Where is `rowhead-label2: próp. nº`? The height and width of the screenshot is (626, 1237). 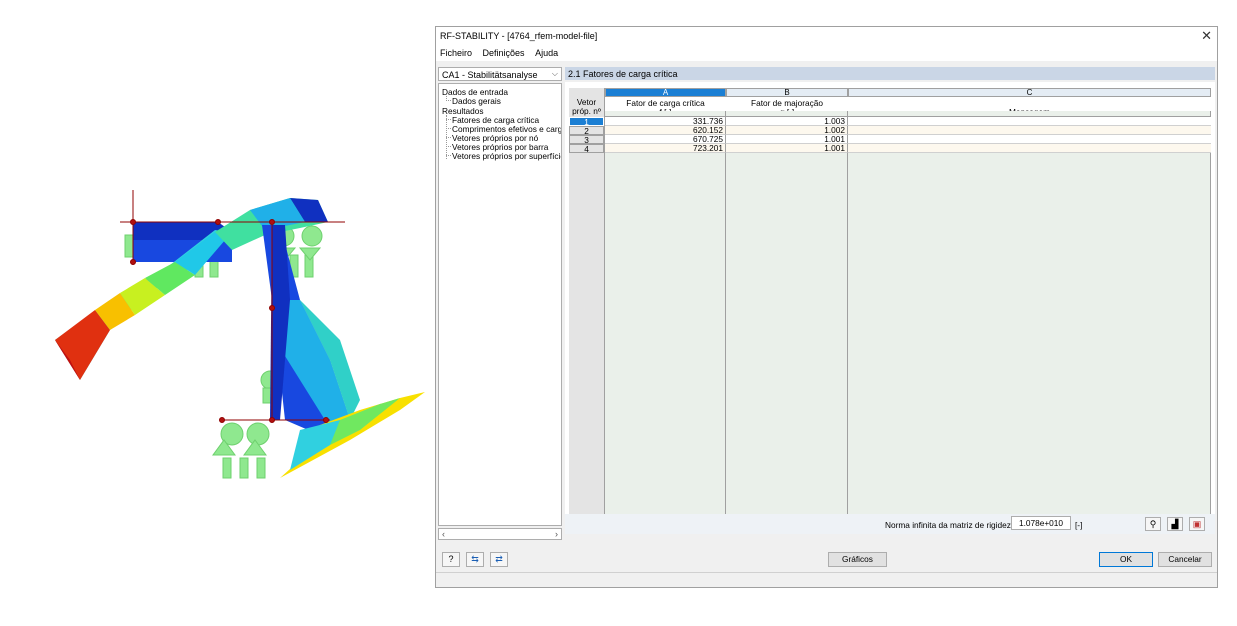 rowhead-label2: próp. nº is located at coordinates (586, 111).